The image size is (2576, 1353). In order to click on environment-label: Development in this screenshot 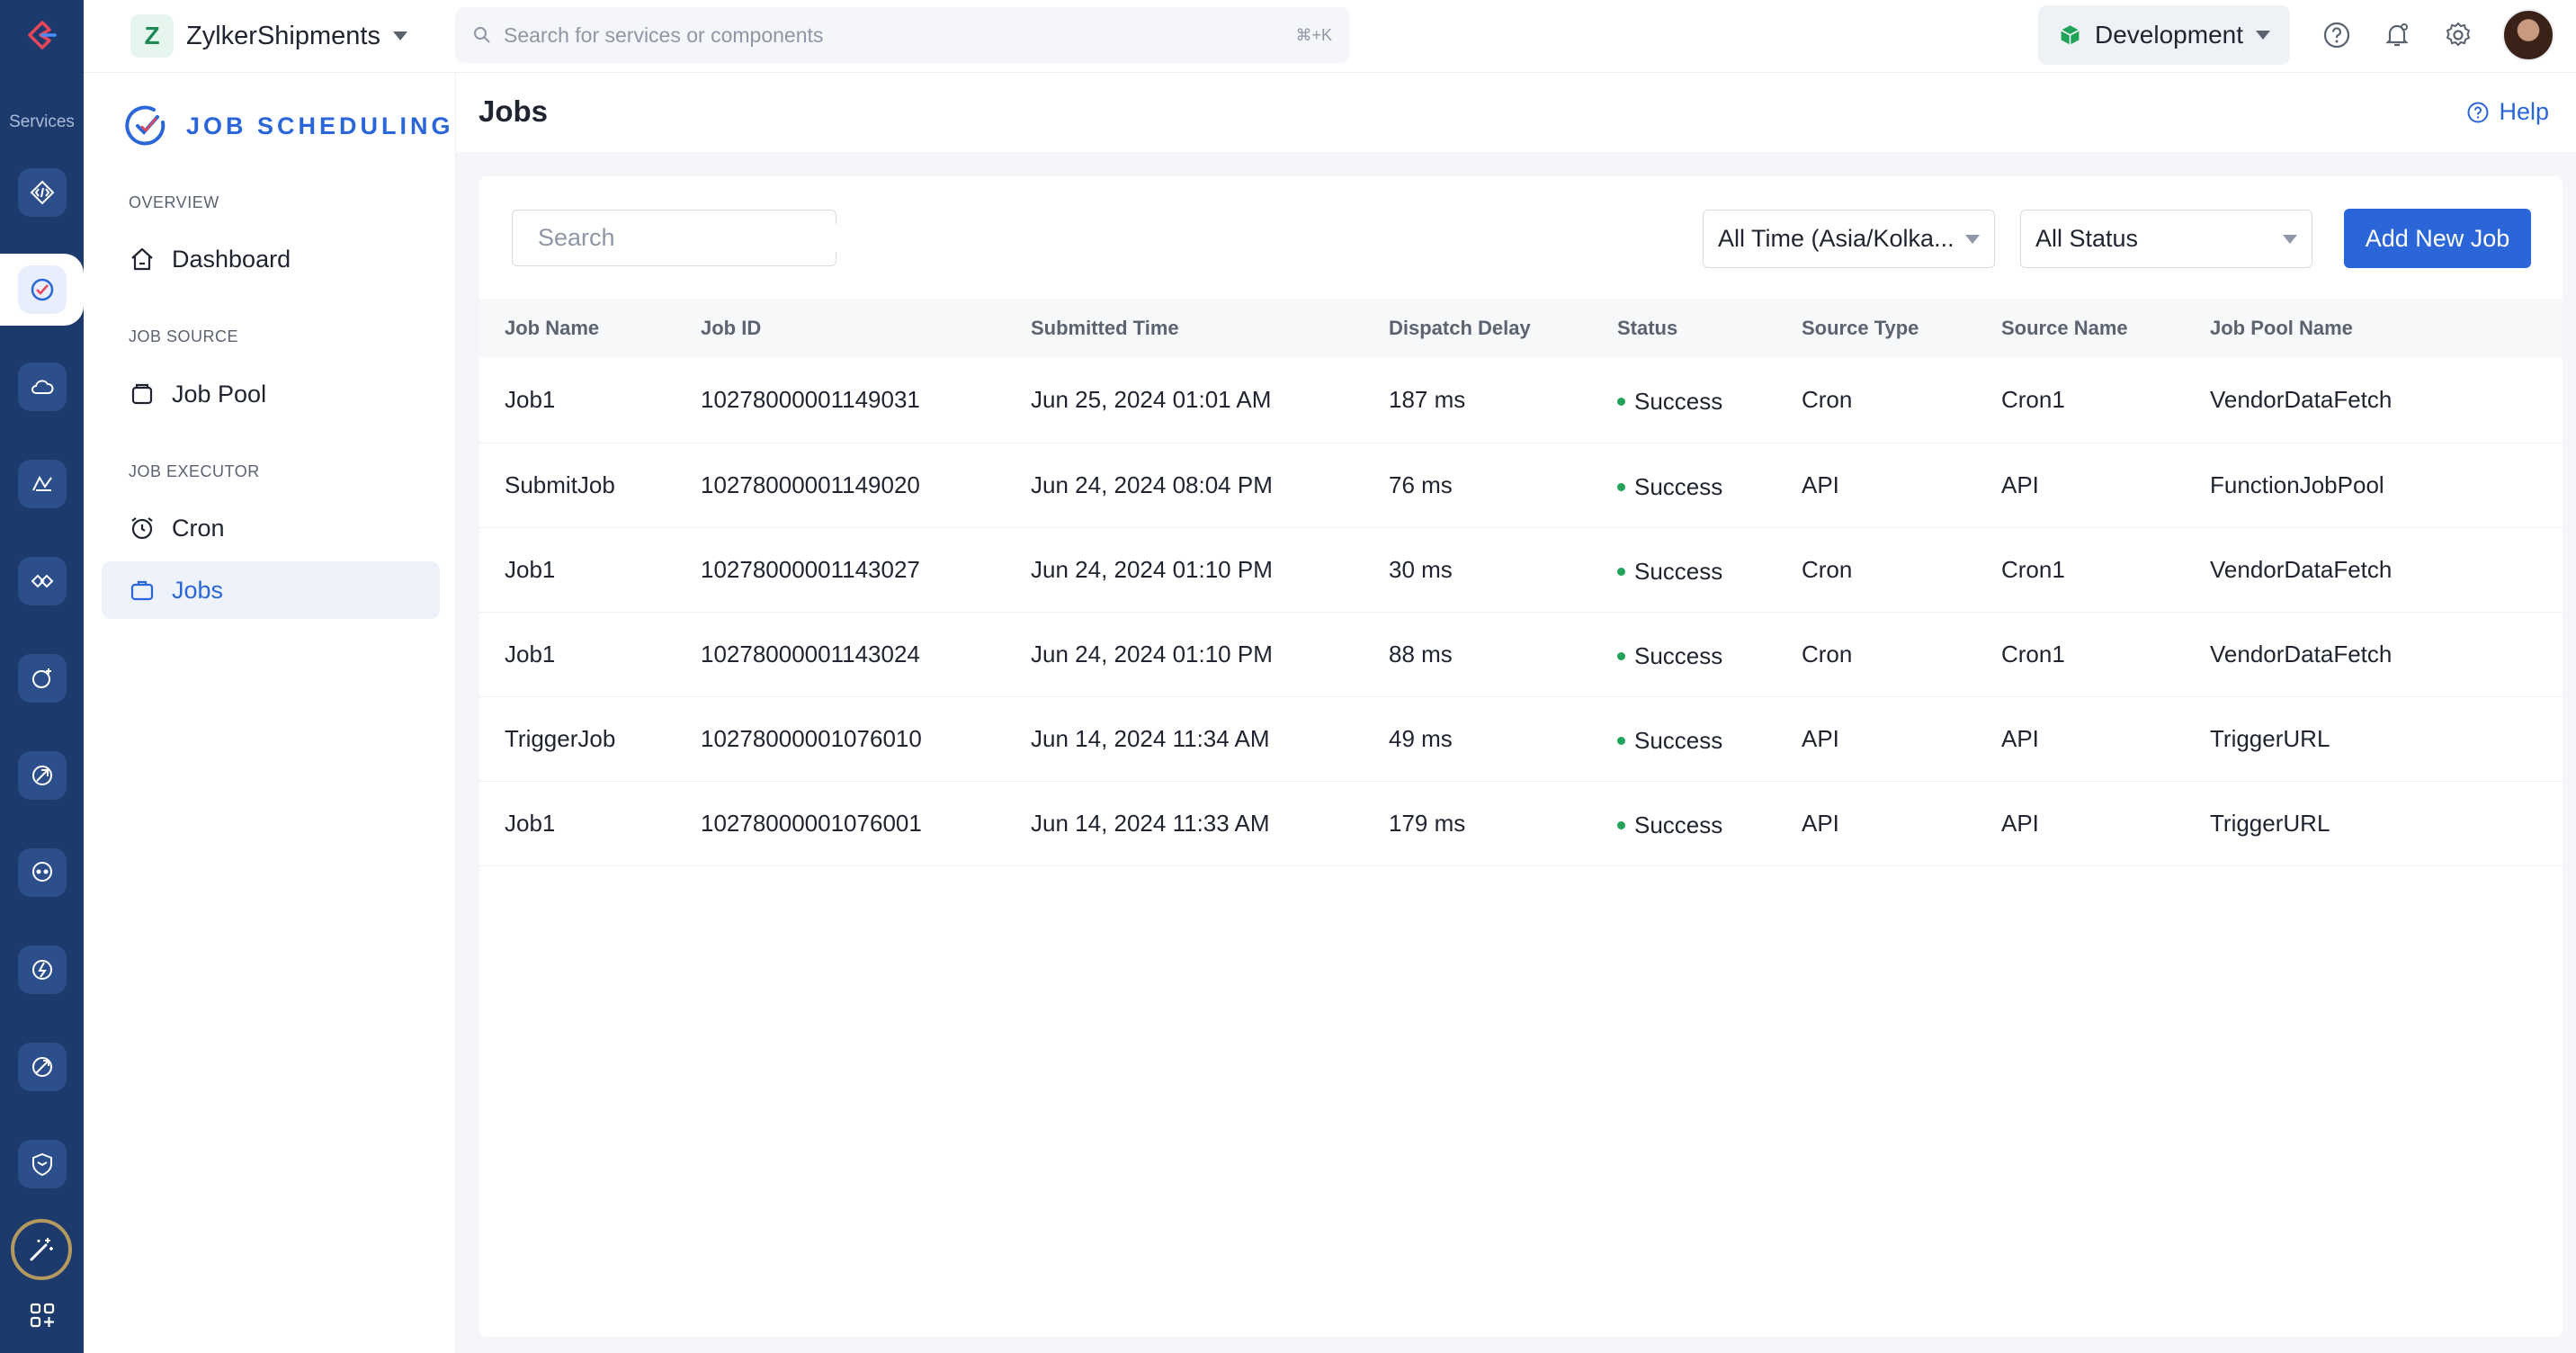, I will do `click(2169, 35)`.